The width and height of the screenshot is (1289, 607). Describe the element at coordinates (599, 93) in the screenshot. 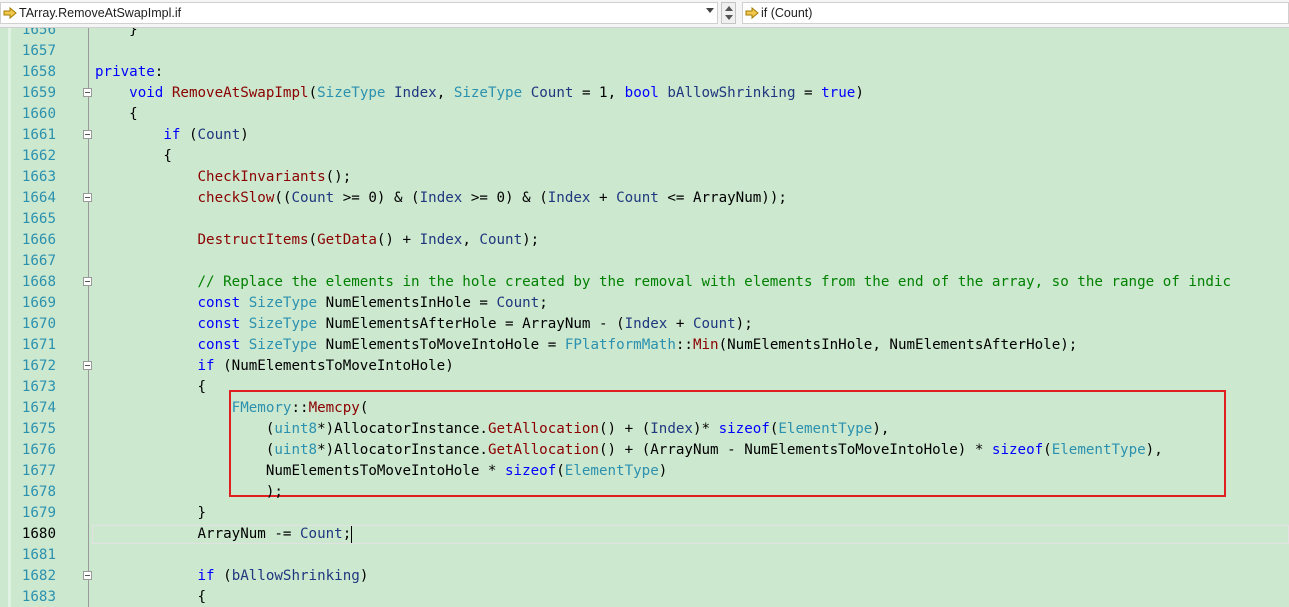

I see `code-token: = 1,` at that location.